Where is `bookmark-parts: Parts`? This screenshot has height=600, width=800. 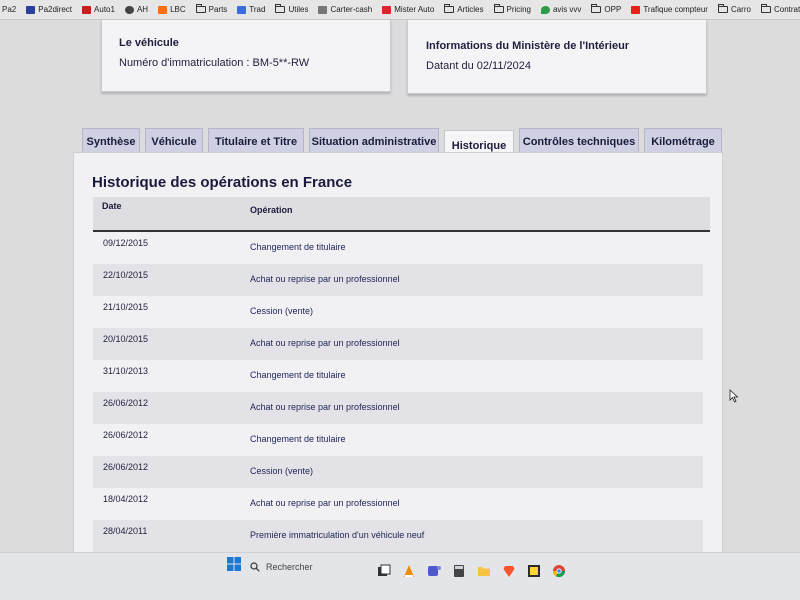 bookmark-parts: Parts is located at coordinates (211, 9).